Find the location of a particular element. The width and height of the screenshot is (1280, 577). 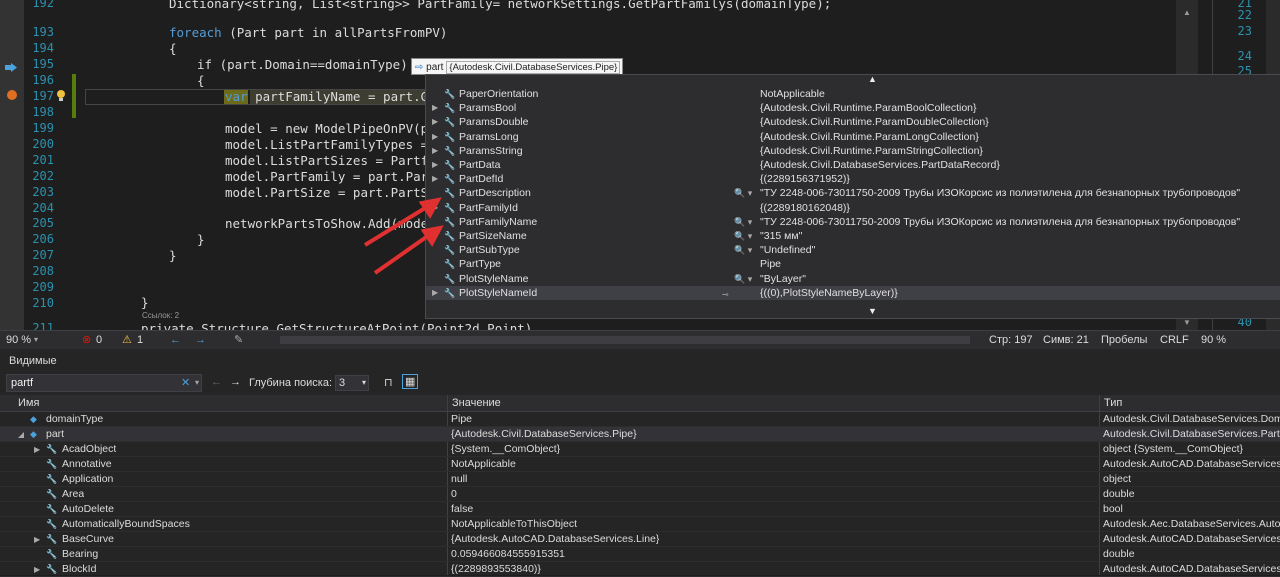

line-ending-indicator: CRLF is located at coordinates (1174, 340).